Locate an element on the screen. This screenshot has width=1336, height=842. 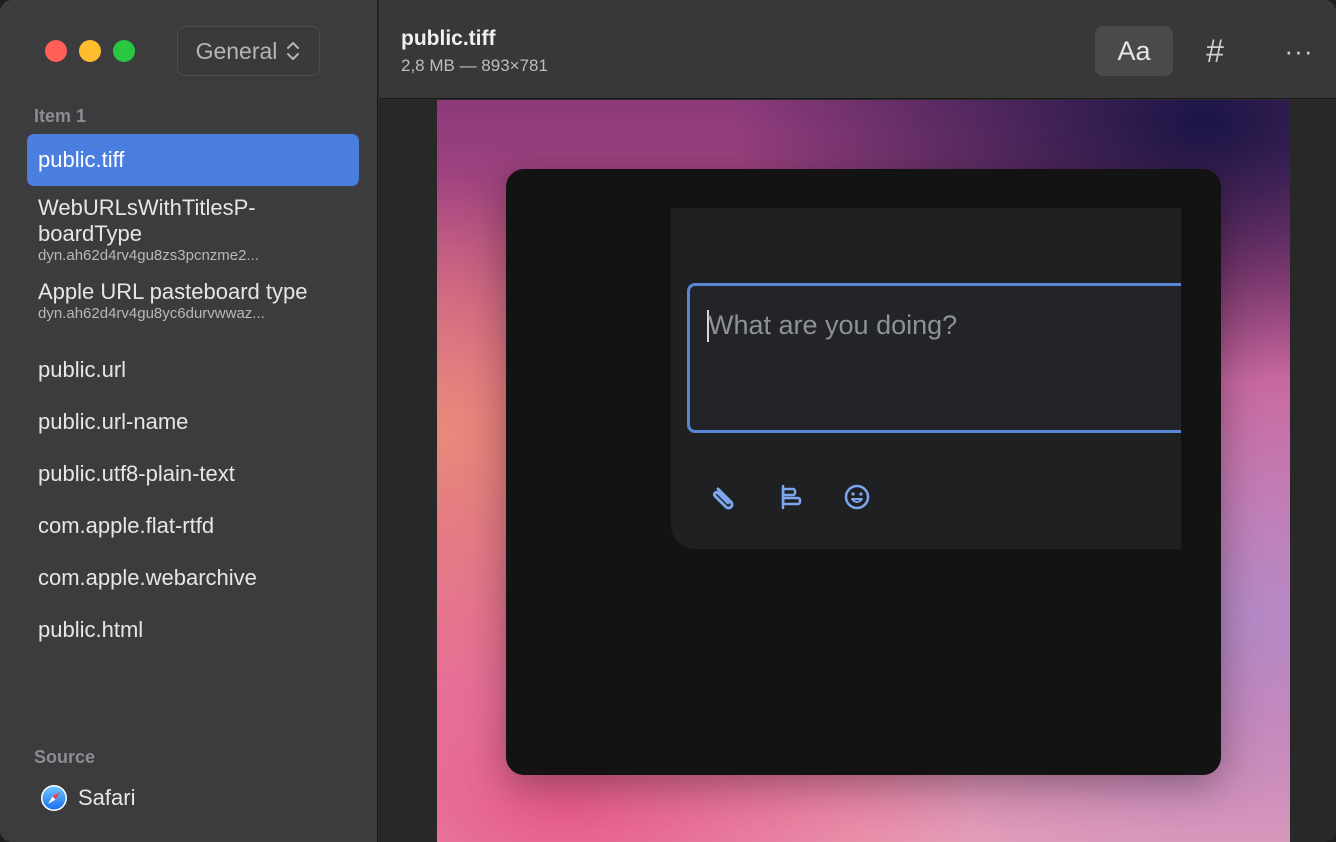
list-item-name: com.apple.flat-rtfd is located at coordinates (126, 525).